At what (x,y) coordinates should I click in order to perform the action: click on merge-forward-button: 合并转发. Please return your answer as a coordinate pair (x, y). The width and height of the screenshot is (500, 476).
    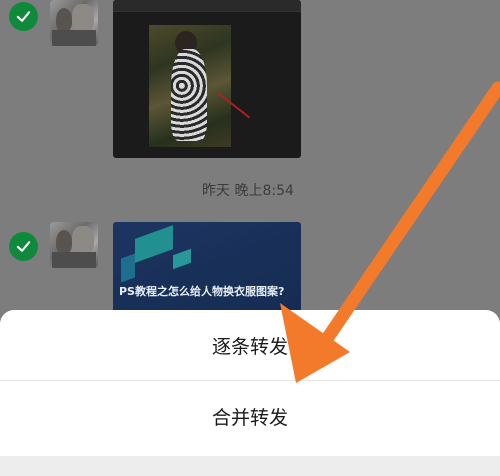
    Looking at the image, I should click on (250, 416).